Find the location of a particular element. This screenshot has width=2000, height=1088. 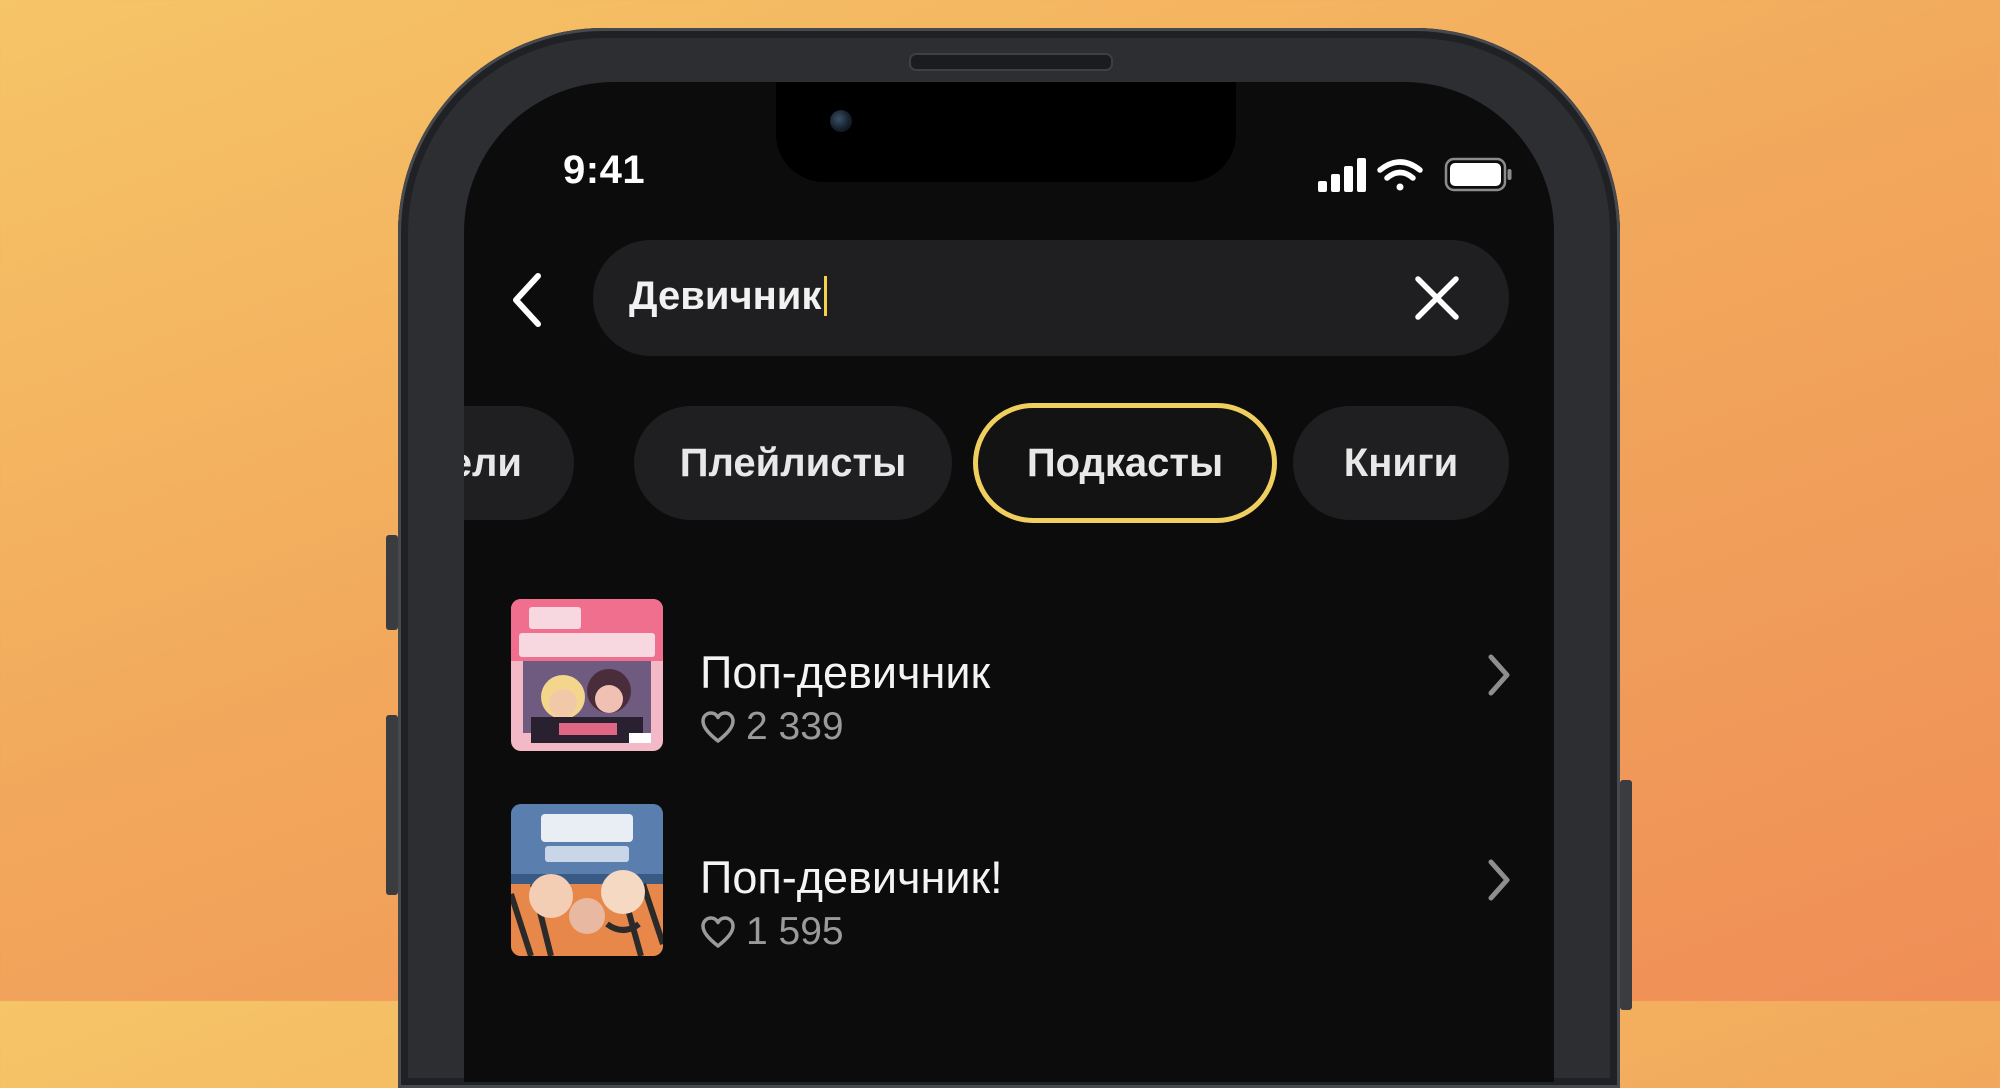

result-likes: 2 339 is located at coordinates (772, 727).